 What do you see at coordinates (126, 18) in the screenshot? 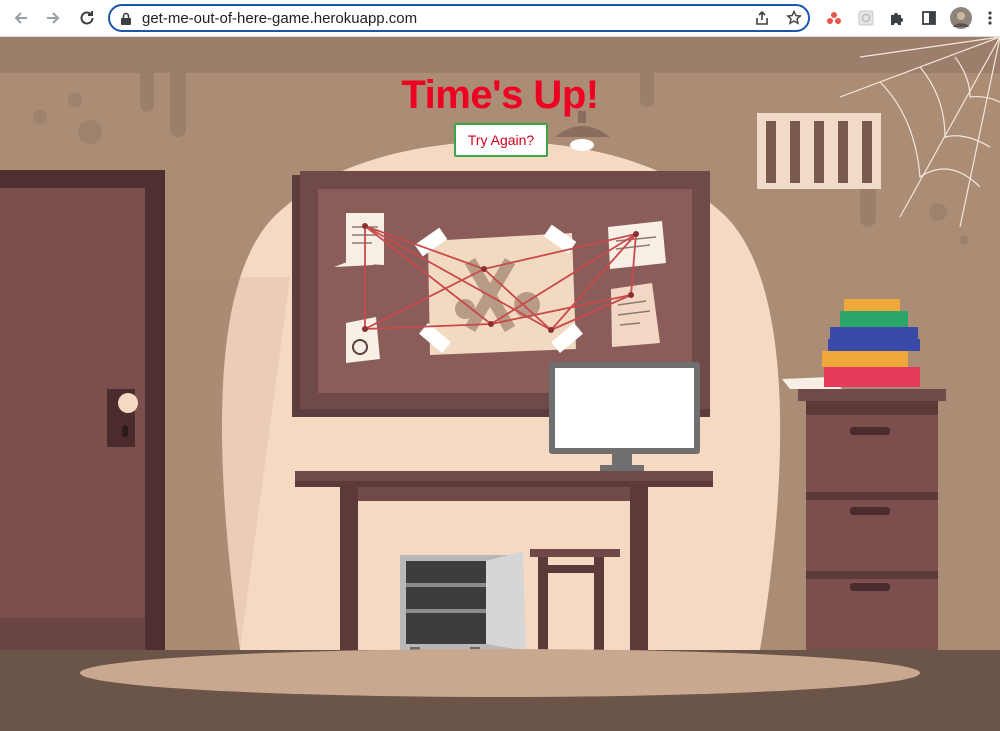
I see `lock-icon` at bounding box center [126, 18].